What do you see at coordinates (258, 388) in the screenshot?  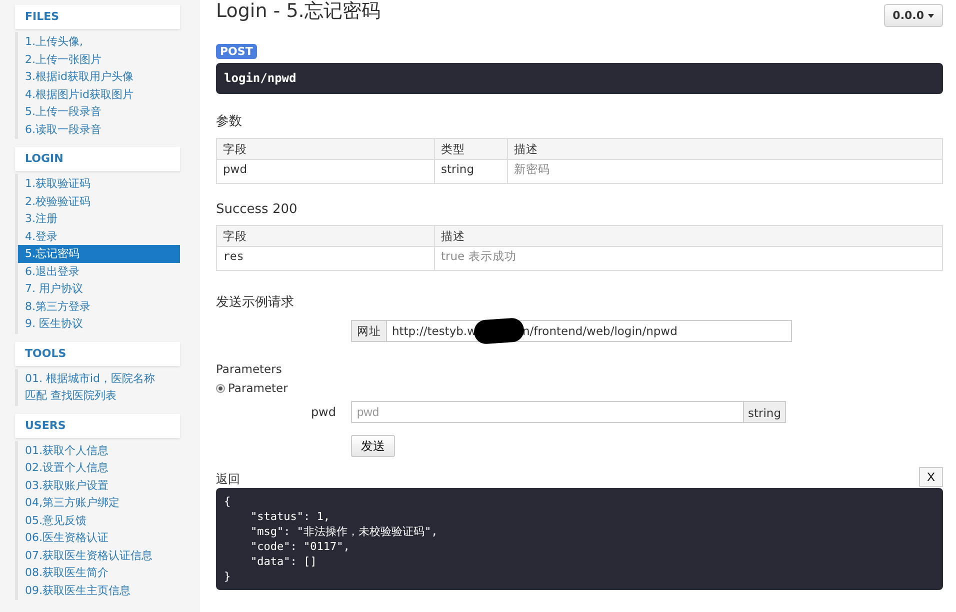 I see `radio-label: Parameter` at bounding box center [258, 388].